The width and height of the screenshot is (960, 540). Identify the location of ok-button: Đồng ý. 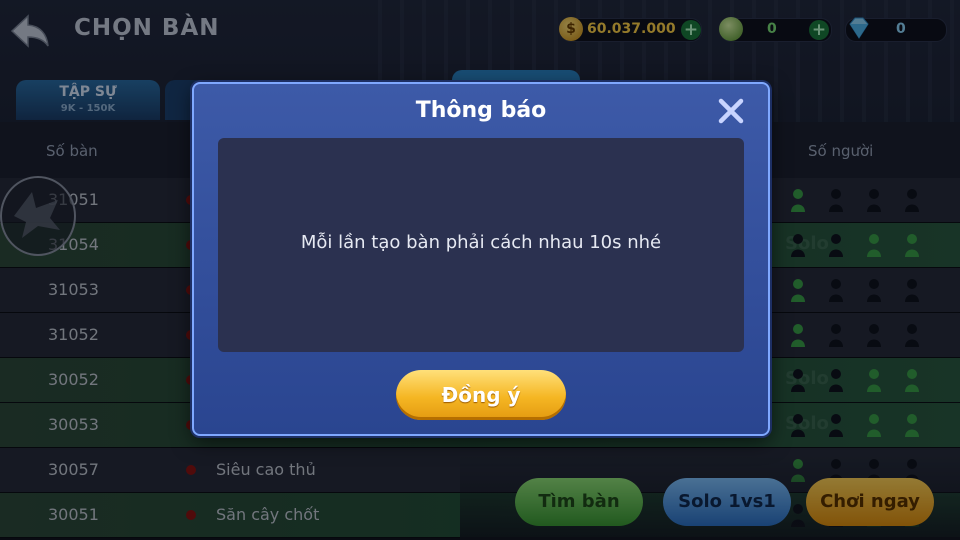
(481, 395).